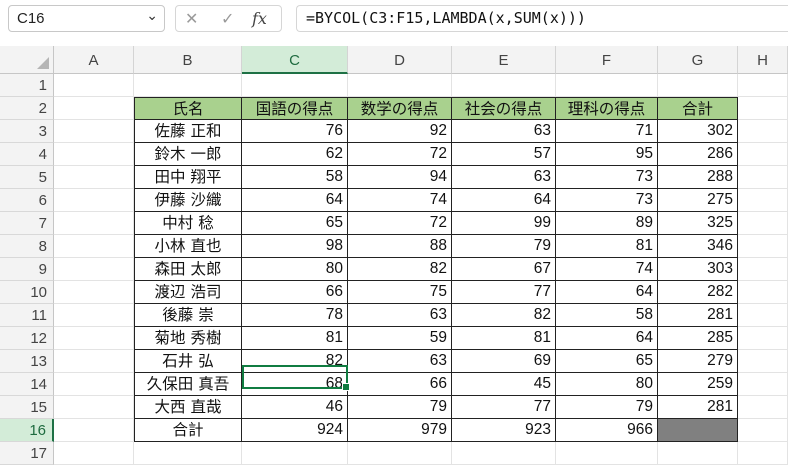 The width and height of the screenshot is (788, 465). I want to click on name-cell: 森田 太郎, so click(188, 269).